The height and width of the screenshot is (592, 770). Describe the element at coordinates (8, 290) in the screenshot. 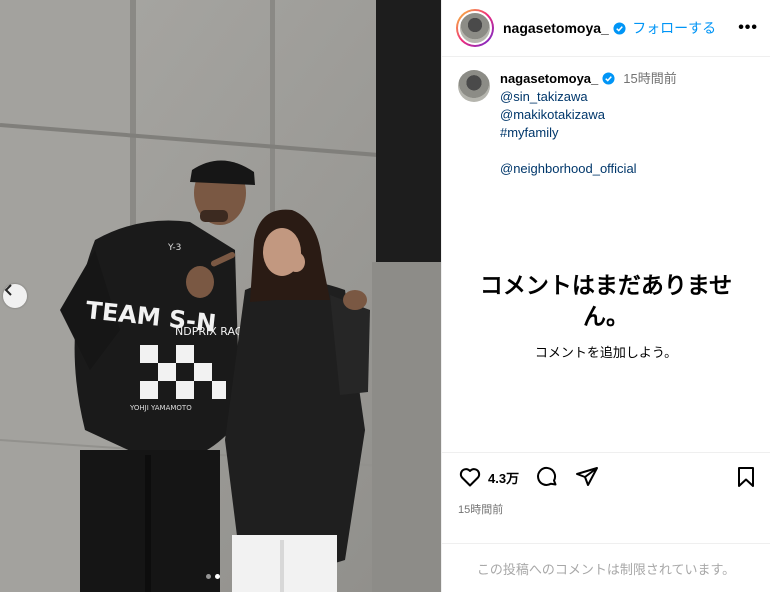

I see `chevron-left-icon` at that location.